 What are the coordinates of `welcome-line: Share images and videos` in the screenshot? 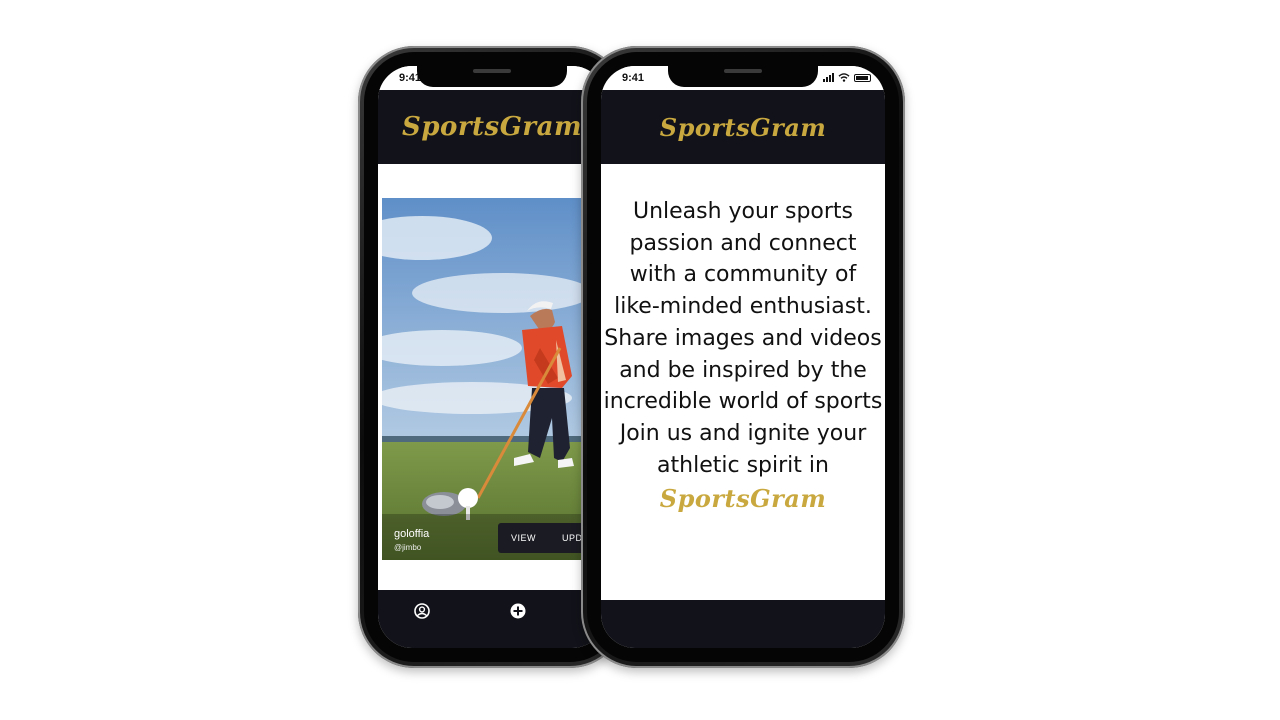 It's located at (743, 338).